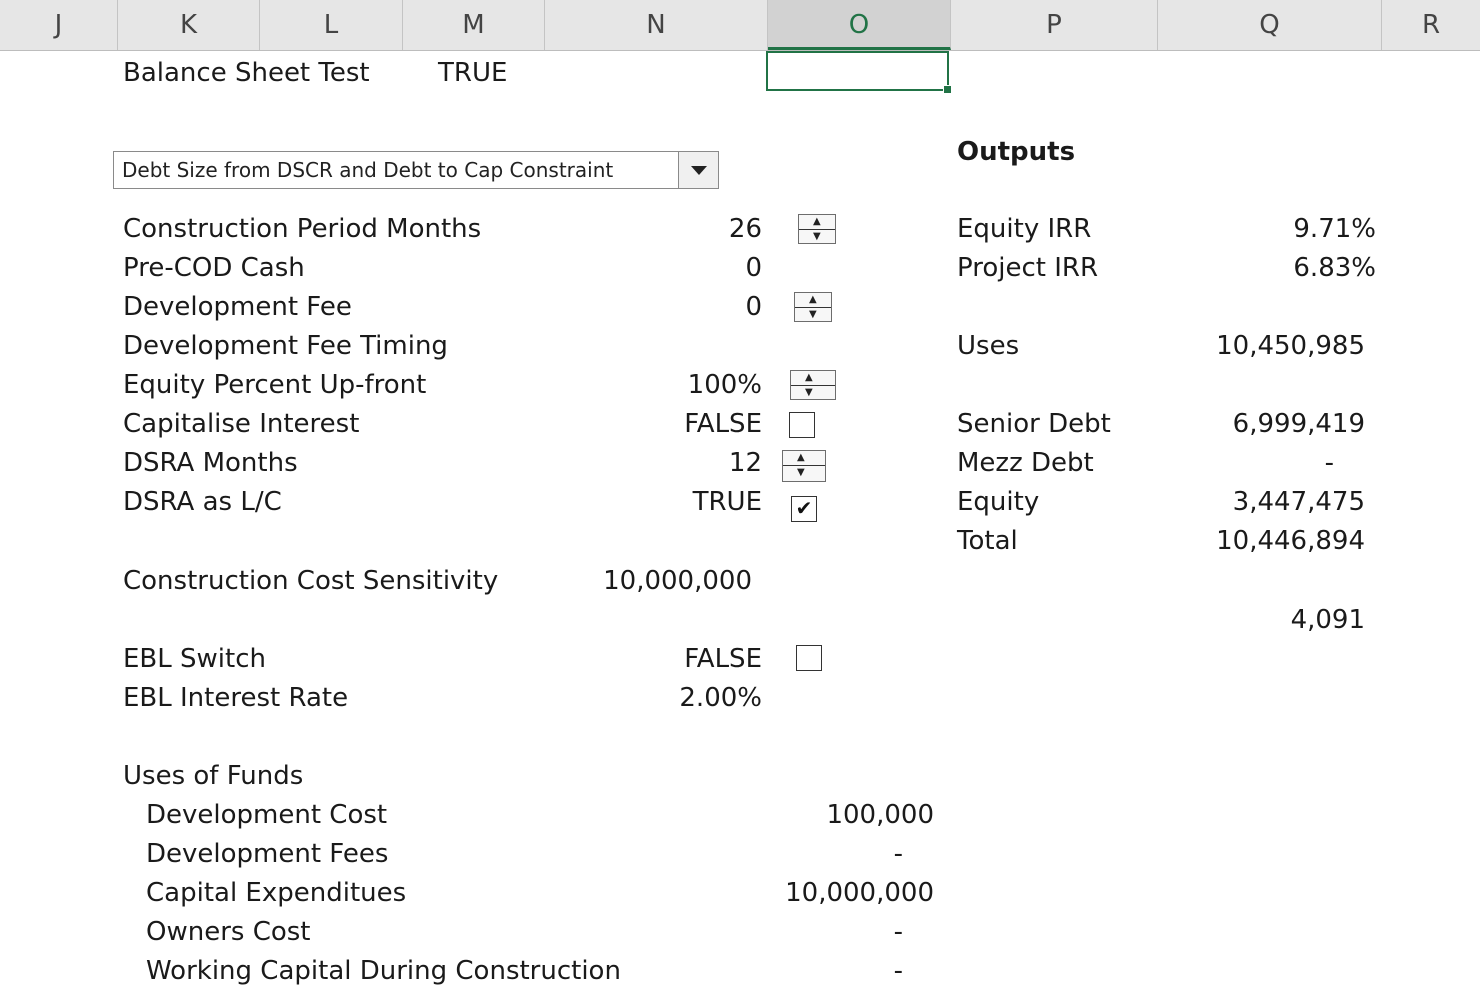 This screenshot has height=986, width=1480. I want to click on development-fee-spinner: ▲ ▼, so click(813, 307).